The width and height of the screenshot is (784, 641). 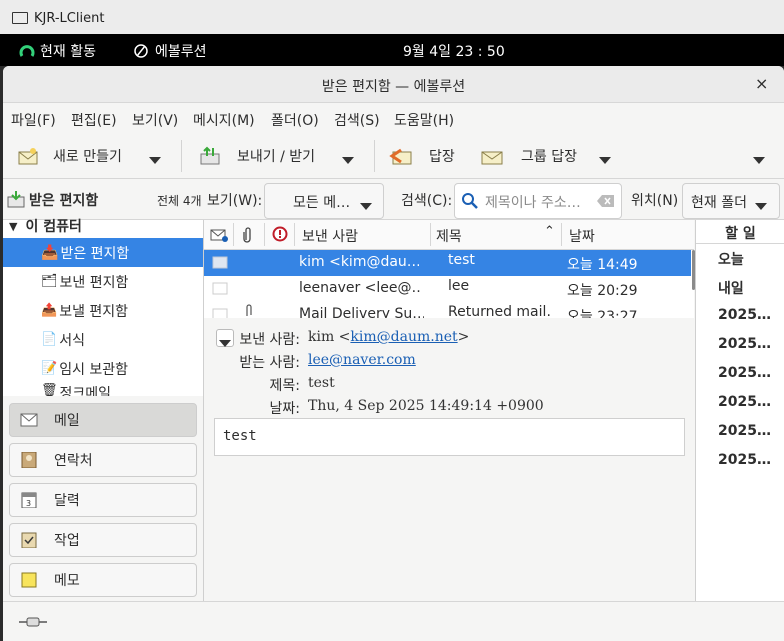 I want to click on folder-inbox: 📥 받은 편지함, so click(x=103, y=252).